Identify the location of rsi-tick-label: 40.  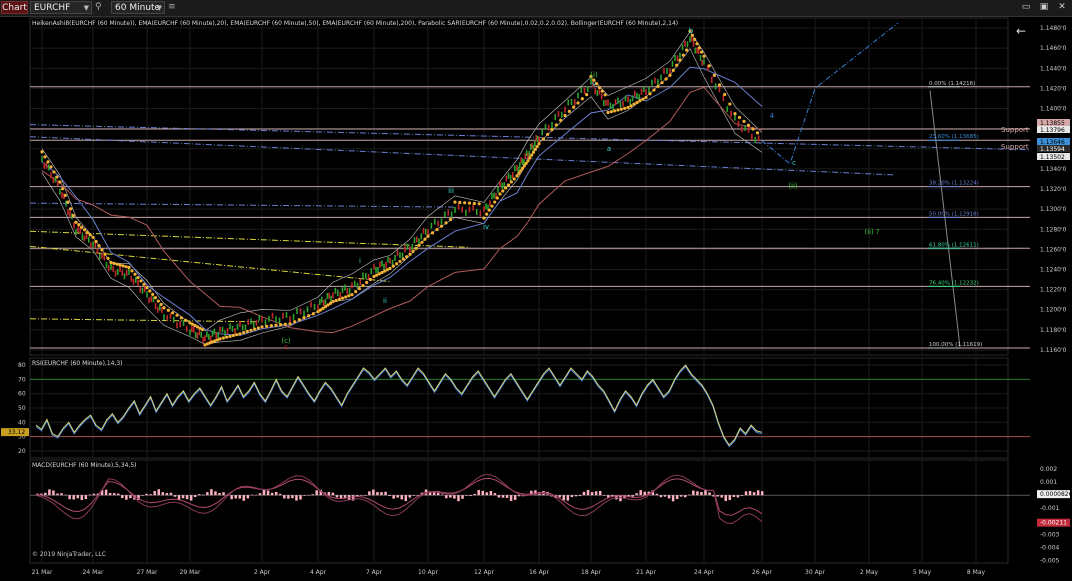
(22, 422).